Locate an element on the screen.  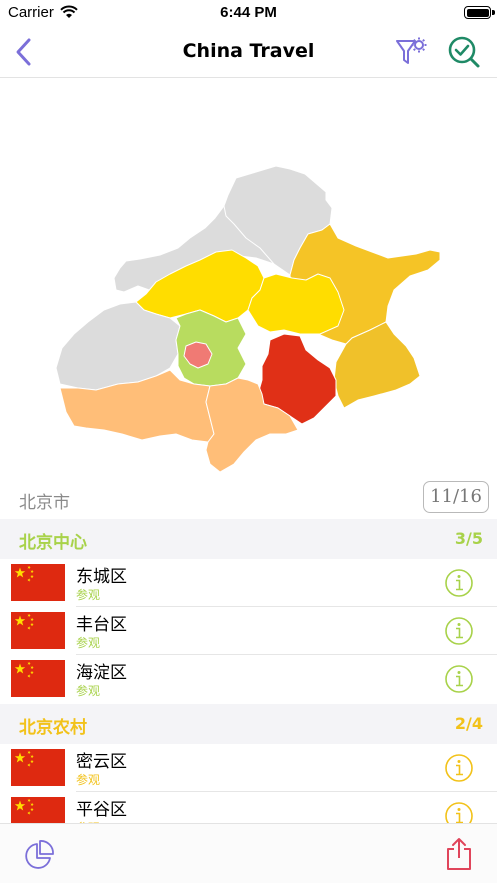
item-name: 丰台区 is located at coordinates (101, 625).